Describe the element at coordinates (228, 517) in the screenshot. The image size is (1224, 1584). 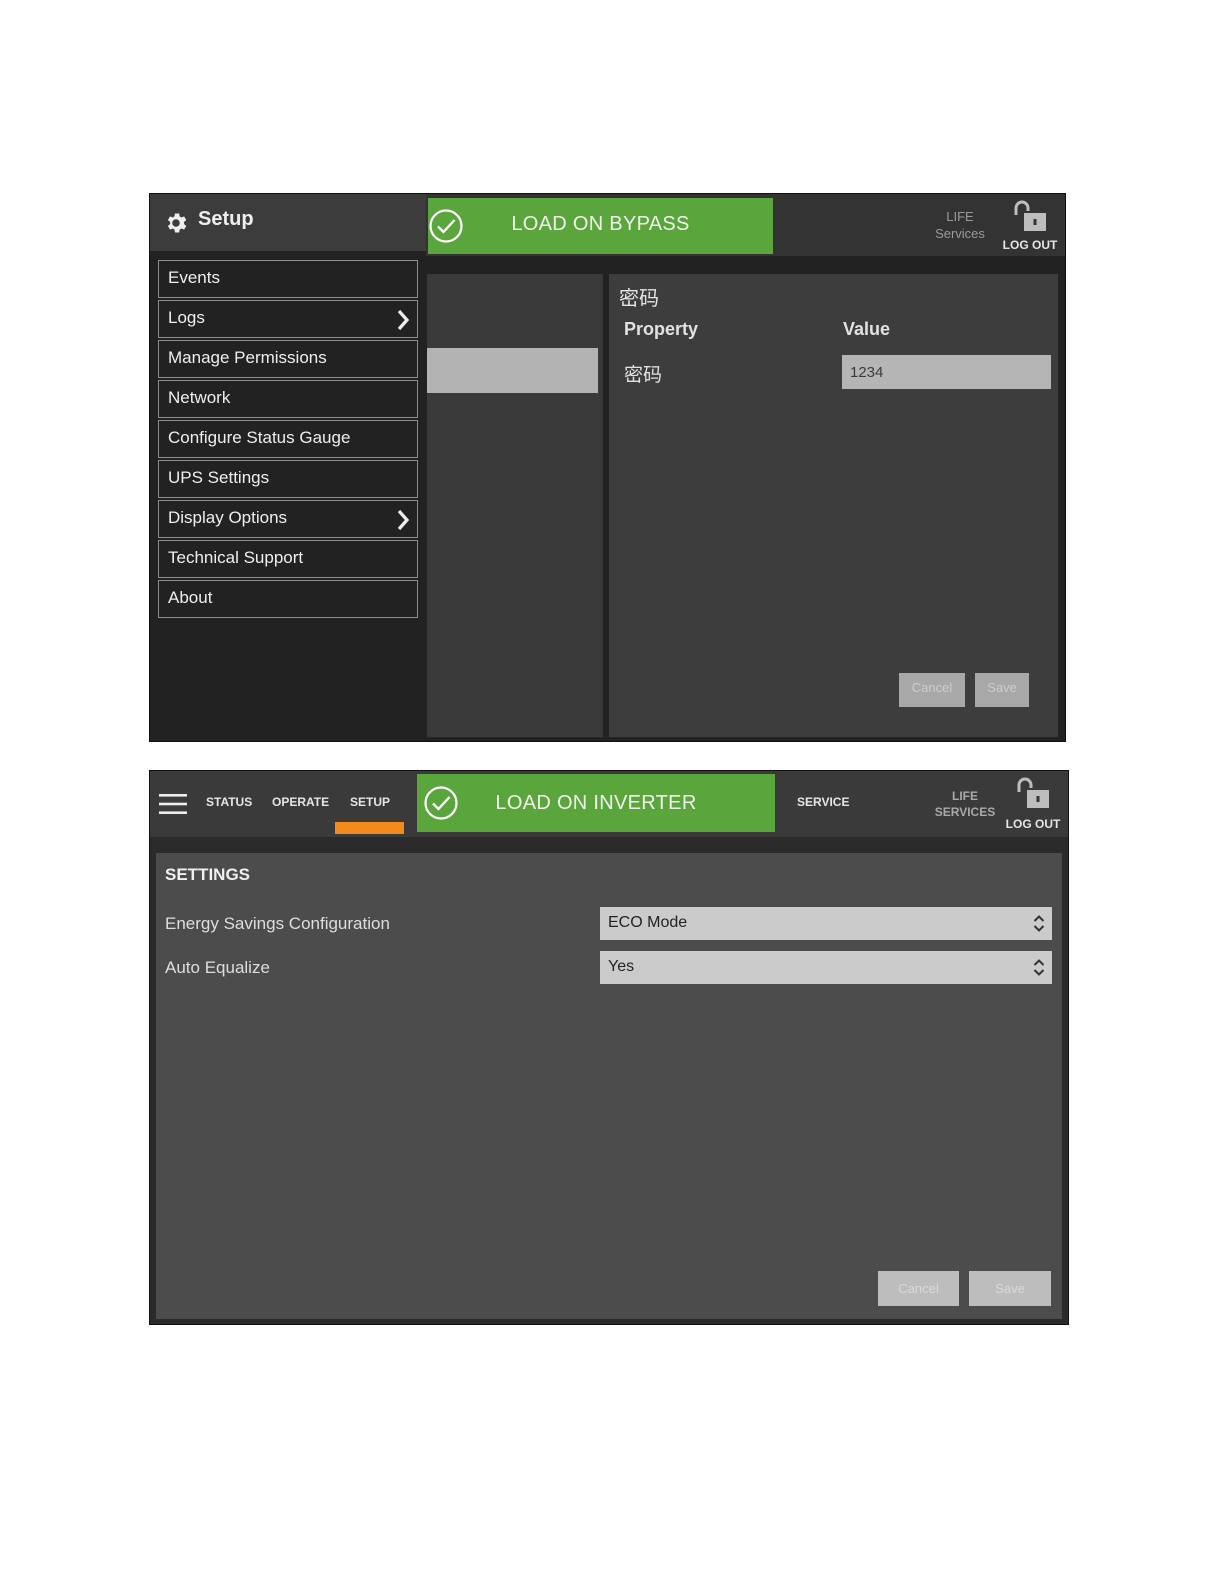
I see `menu-item-label: Display Options` at that location.